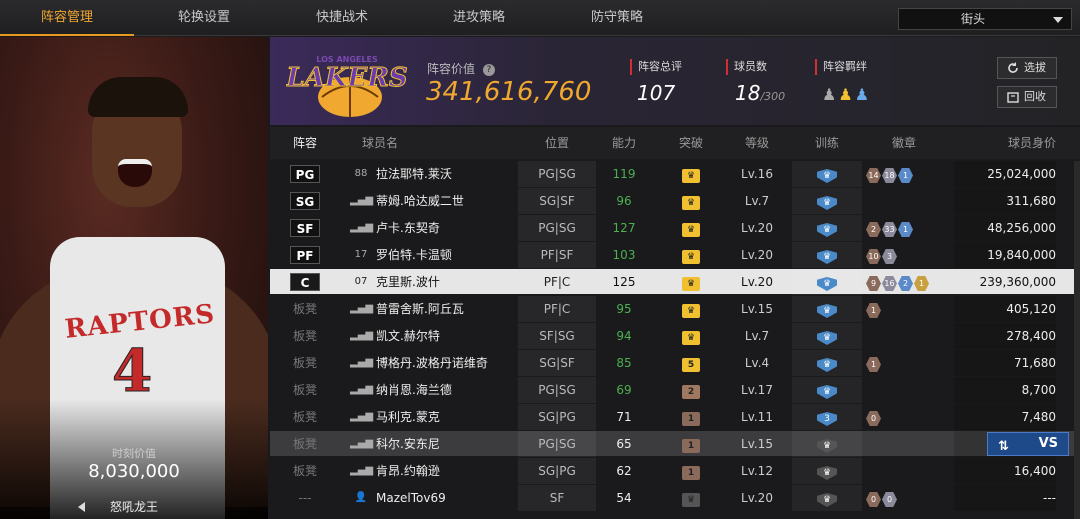 The image size is (1080, 519). Describe the element at coordinates (757, 174) in the screenshot. I see `row-level: Lv.16` at that location.